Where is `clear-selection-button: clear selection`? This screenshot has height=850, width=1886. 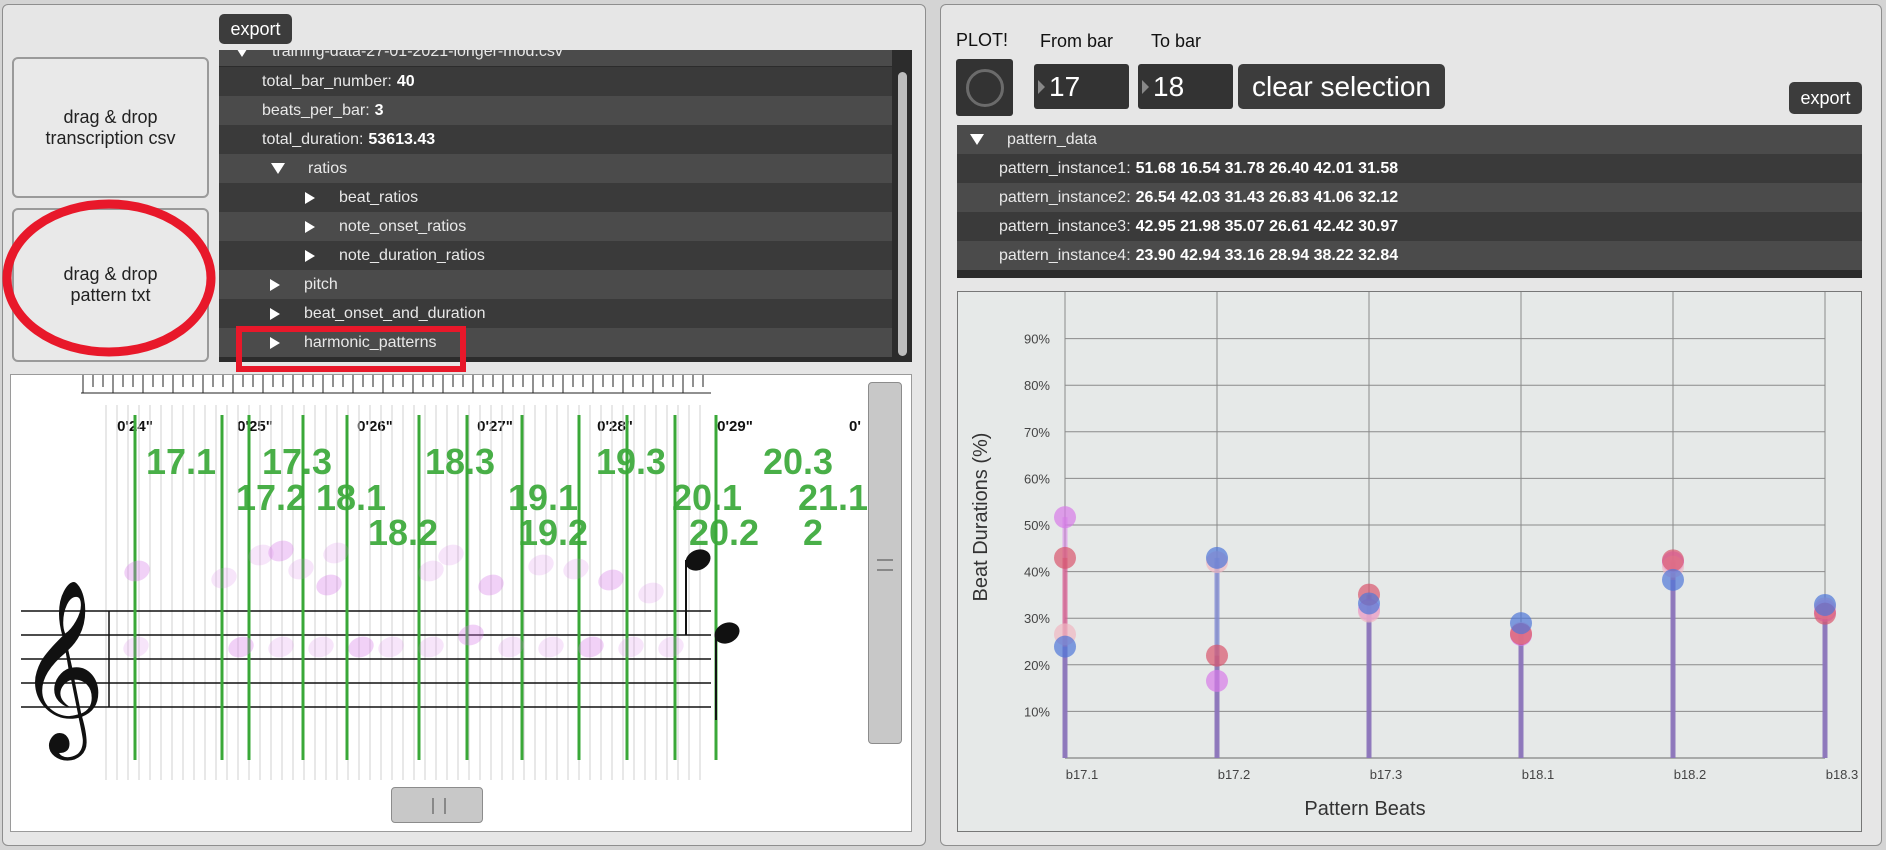 clear-selection-button: clear selection is located at coordinates (1341, 86).